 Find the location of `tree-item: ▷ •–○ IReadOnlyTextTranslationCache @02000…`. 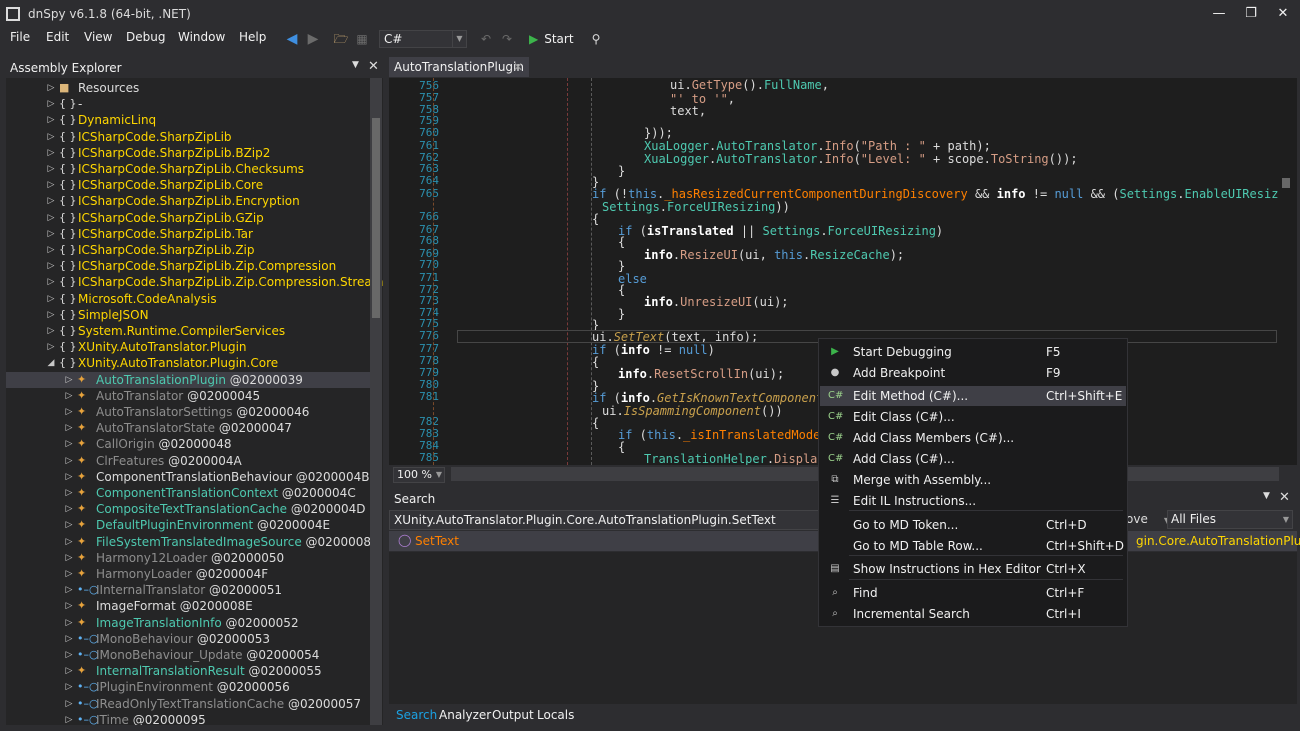

tree-item: ▷ •–○ IReadOnlyTextTranslationCache @02000… is located at coordinates (188, 704).